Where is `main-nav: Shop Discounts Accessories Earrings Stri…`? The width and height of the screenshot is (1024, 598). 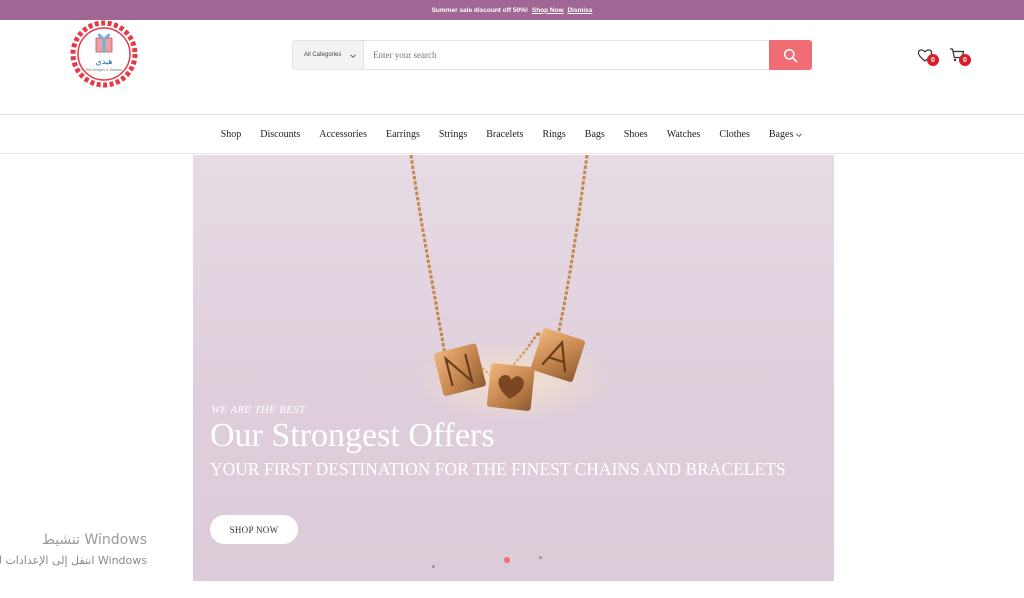
main-nav: Shop Discounts Accessories Earrings Stri… is located at coordinates (512, 135).